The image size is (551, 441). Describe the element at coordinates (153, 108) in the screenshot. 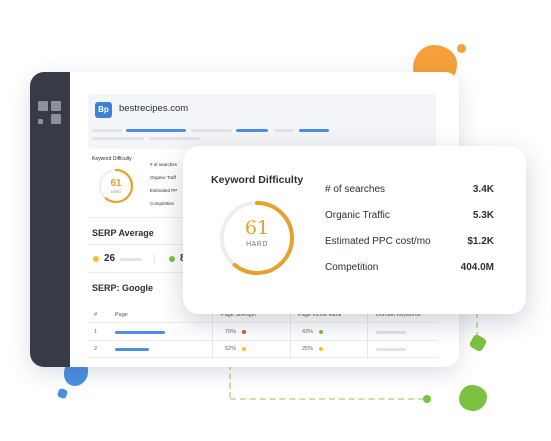

I see `domain-name: bestrecipes.com` at that location.